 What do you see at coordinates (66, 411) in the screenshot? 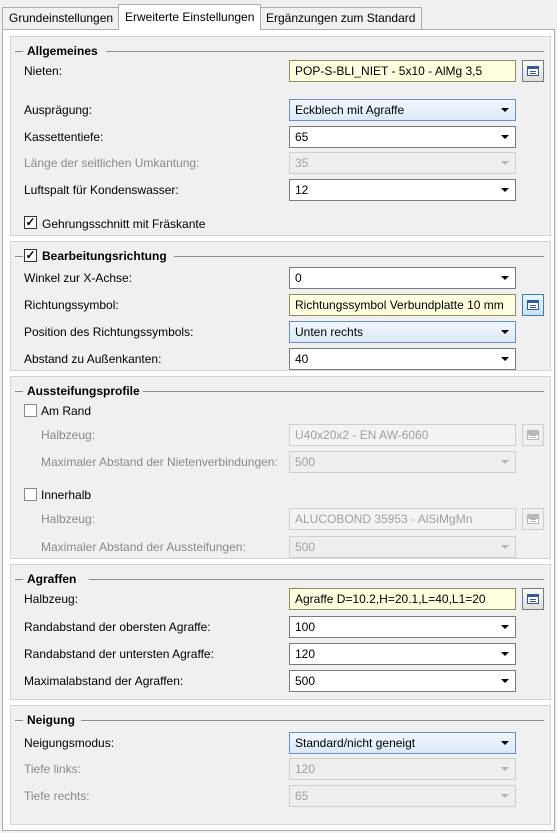
I see `am-rand-label: Am Rand` at bounding box center [66, 411].